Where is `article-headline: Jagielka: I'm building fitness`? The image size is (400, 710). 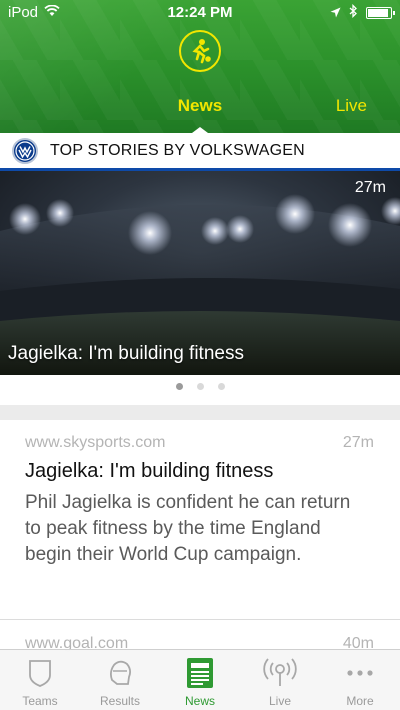 article-headline: Jagielka: I'm building fitness is located at coordinates (149, 471).